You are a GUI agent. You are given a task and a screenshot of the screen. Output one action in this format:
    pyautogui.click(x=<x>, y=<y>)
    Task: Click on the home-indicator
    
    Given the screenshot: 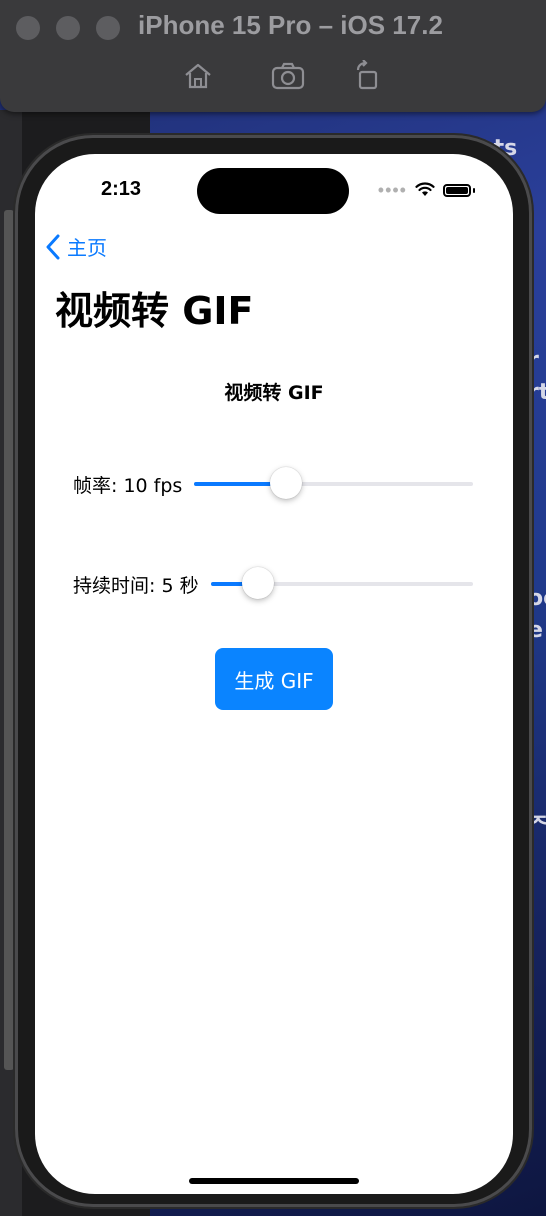 What is the action you would take?
    pyautogui.click(x=274, y=1181)
    